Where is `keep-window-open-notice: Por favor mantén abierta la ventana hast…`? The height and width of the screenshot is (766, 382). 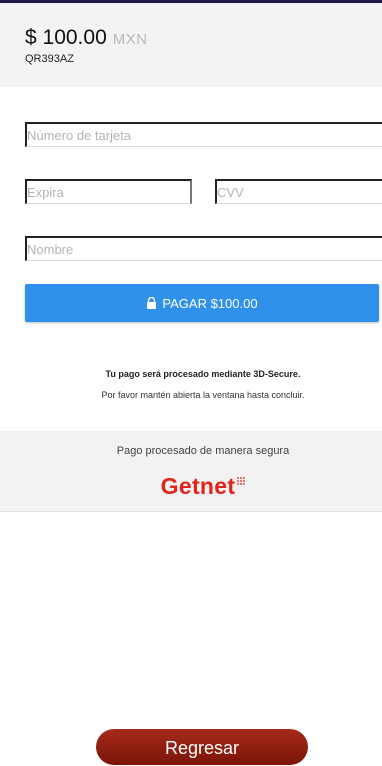 keep-window-open-notice: Por favor mantén abierta la ventana hast… is located at coordinates (203, 395).